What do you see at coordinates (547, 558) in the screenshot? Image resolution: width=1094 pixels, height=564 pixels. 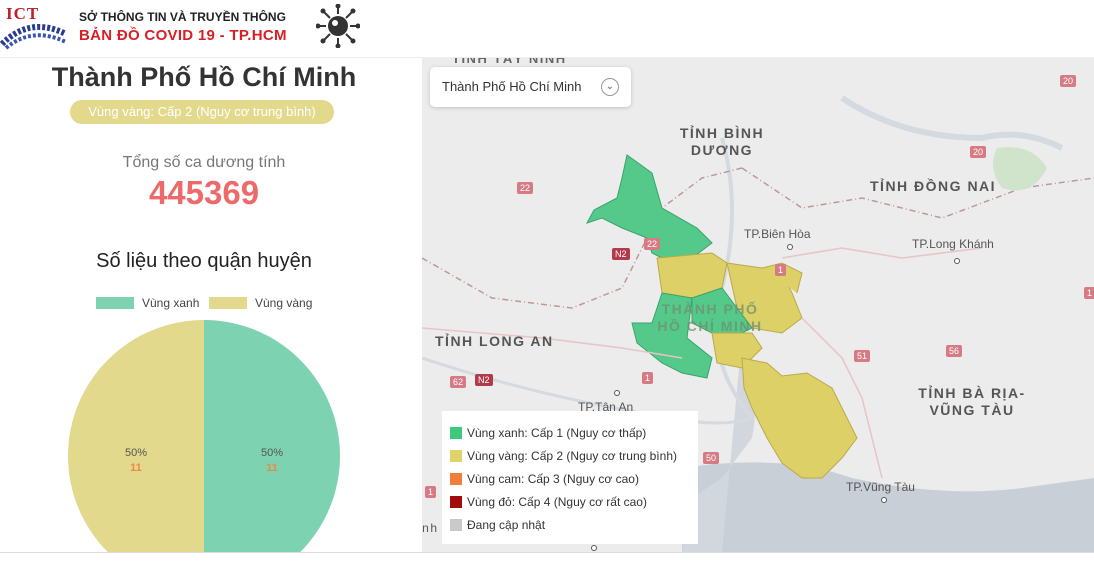 I see `bottom-bar` at bounding box center [547, 558].